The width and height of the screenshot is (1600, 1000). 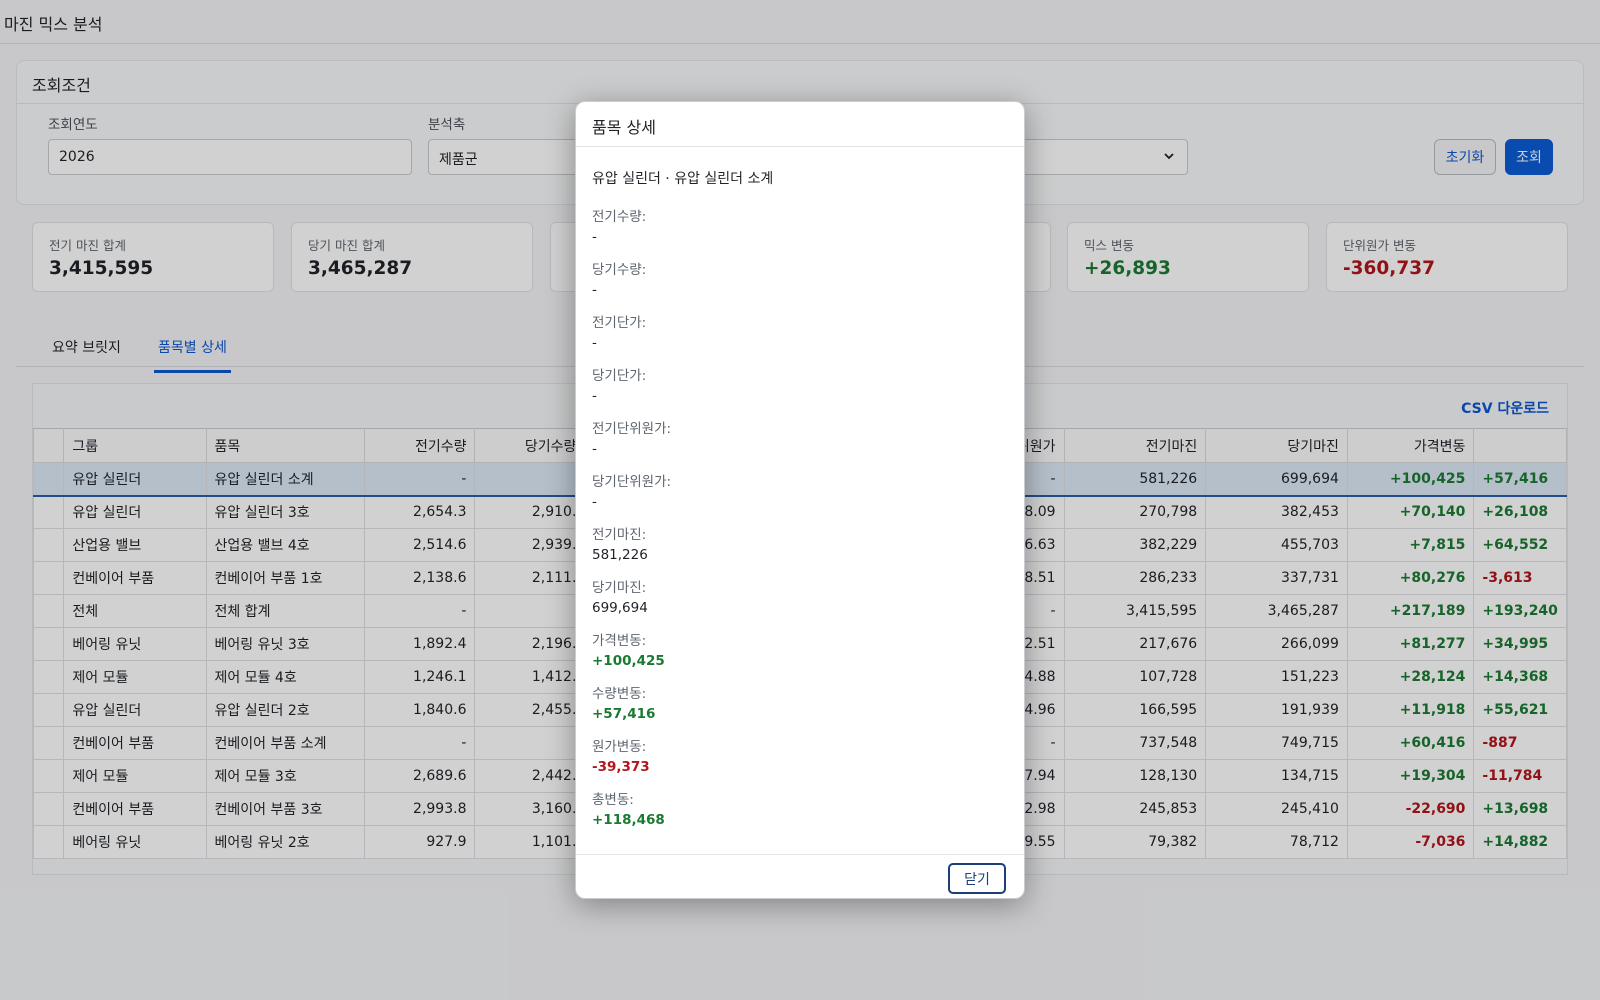 I want to click on detail-label: 당기마진:, so click(x=619, y=588).